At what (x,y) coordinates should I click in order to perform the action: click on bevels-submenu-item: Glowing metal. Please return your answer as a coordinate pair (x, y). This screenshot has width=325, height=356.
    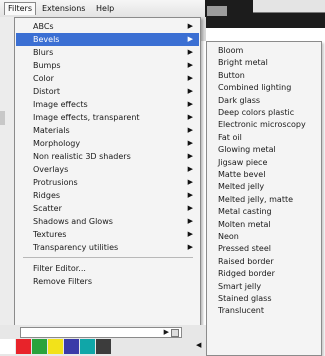
    Looking at the image, I should click on (264, 150).